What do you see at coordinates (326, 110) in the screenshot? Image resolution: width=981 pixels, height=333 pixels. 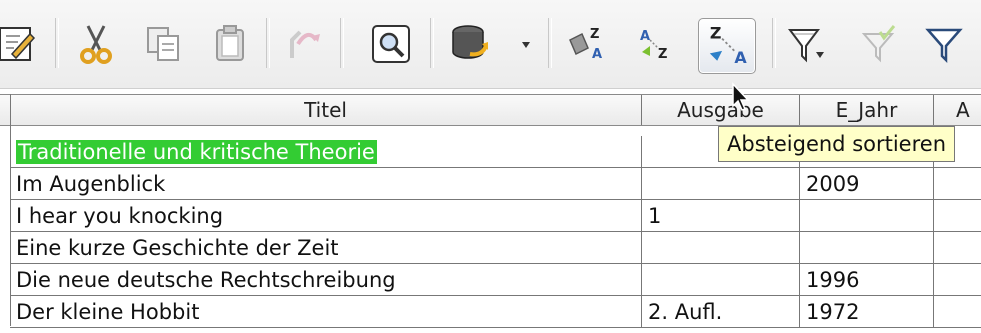 I see `column-header-titel: Titel` at bounding box center [326, 110].